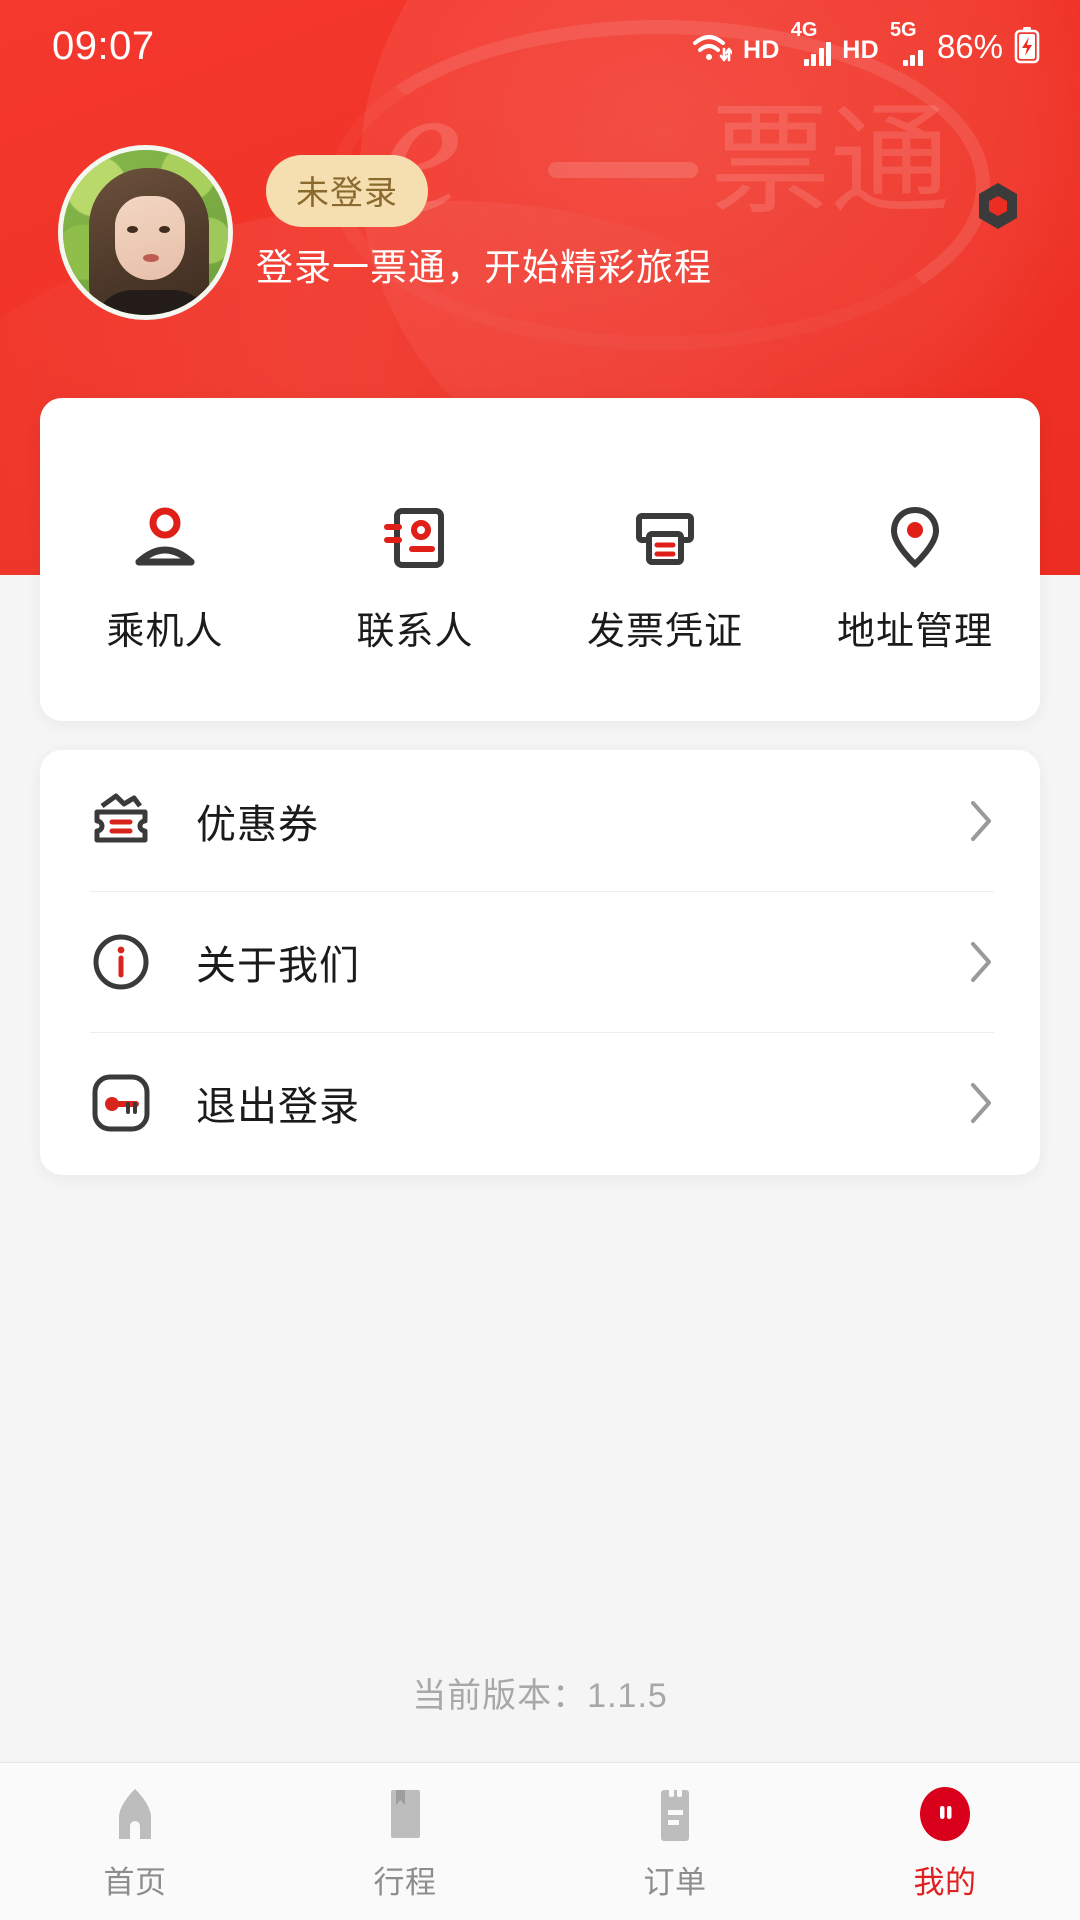 Image resolution: width=1080 pixels, height=1920 pixels. Describe the element at coordinates (712, 48) in the screenshot. I see `wifi-icon` at that location.